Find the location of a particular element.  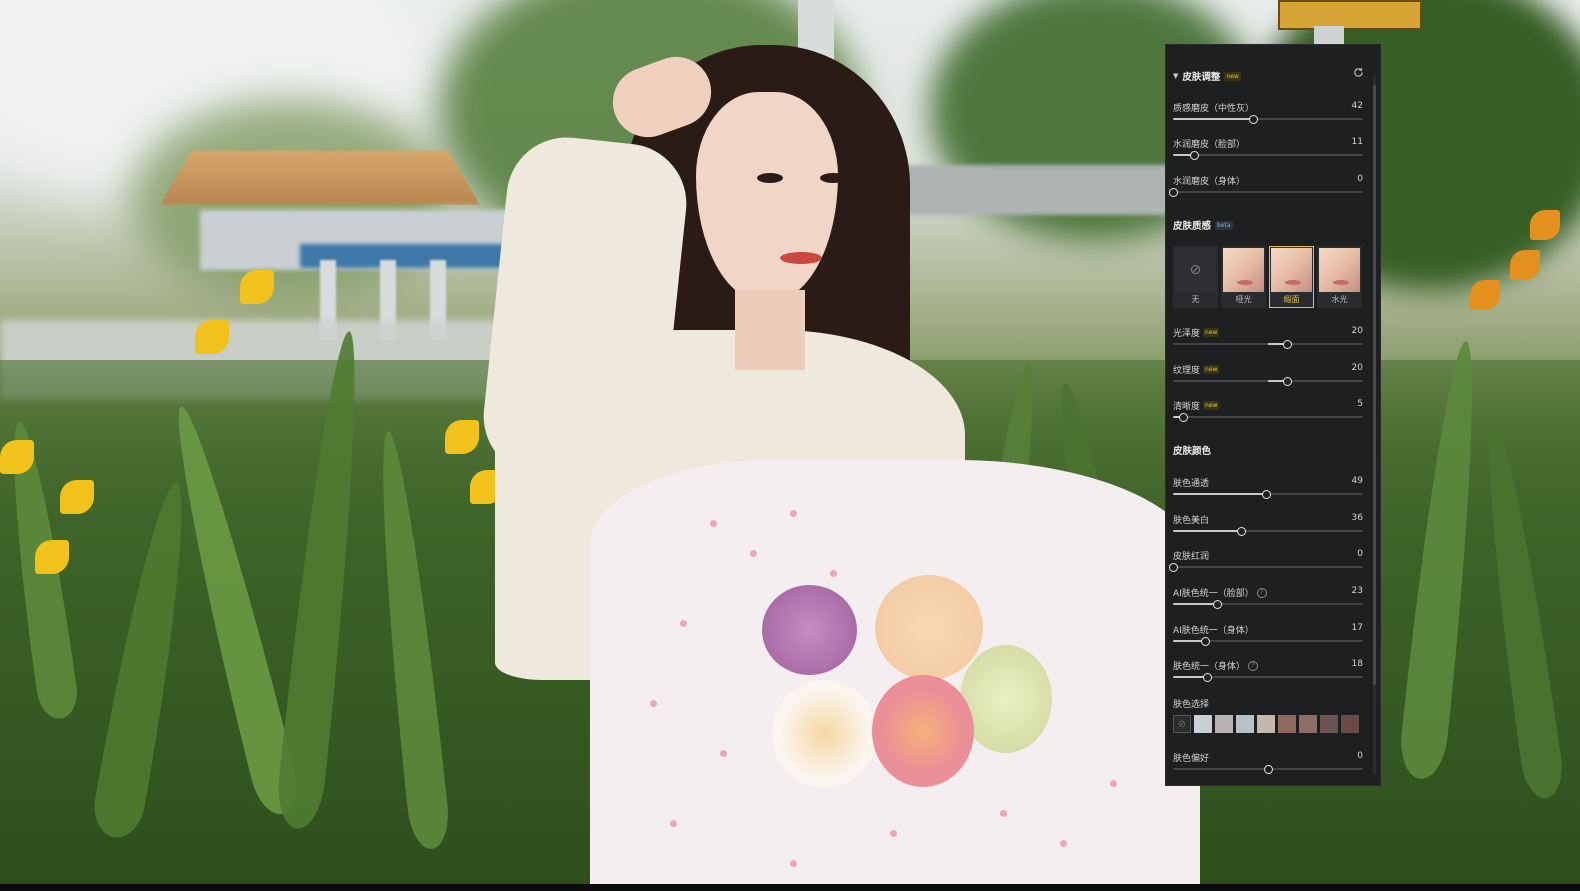

scrollbar-thumb is located at coordinates (1374, 385).